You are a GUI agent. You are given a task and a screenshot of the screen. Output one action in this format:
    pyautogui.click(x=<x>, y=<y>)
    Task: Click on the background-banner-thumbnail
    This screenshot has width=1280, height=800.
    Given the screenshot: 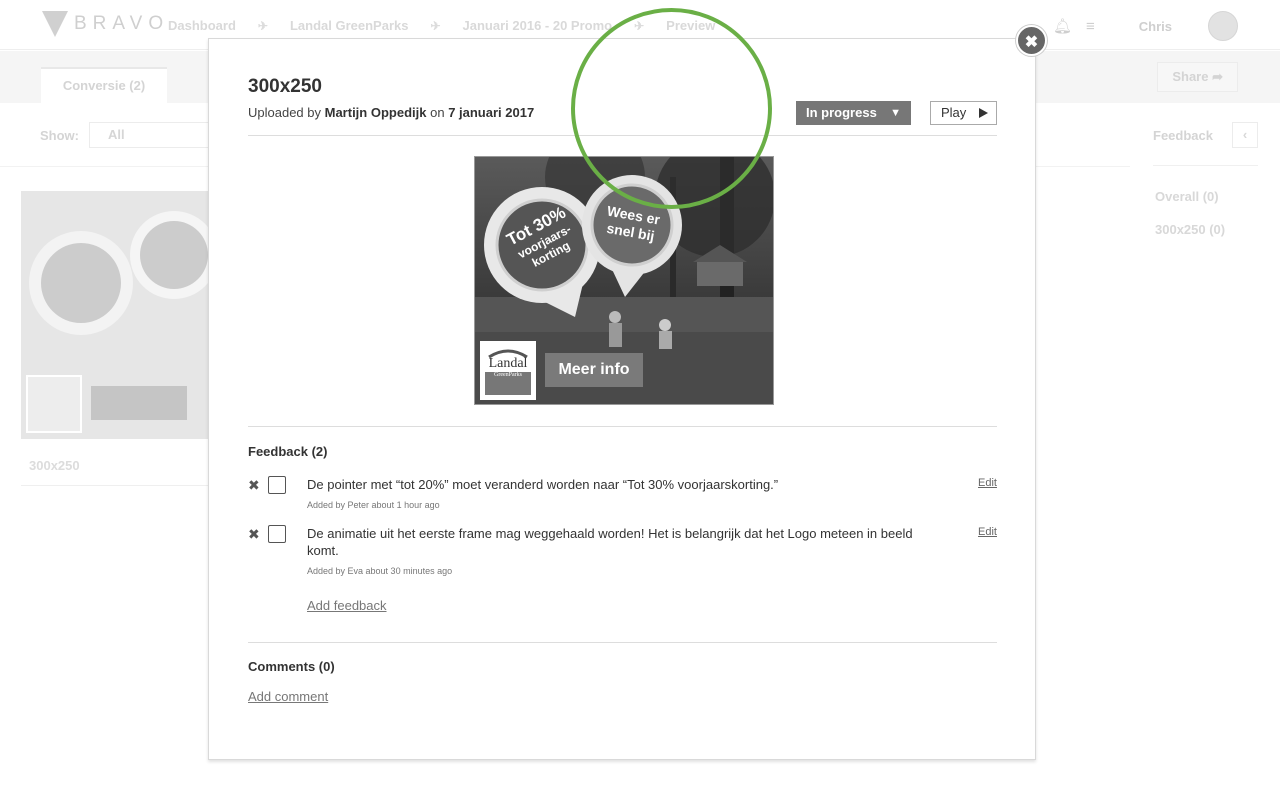 What is the action you would take?
    pyautogui.click(x=116, y=315)
    